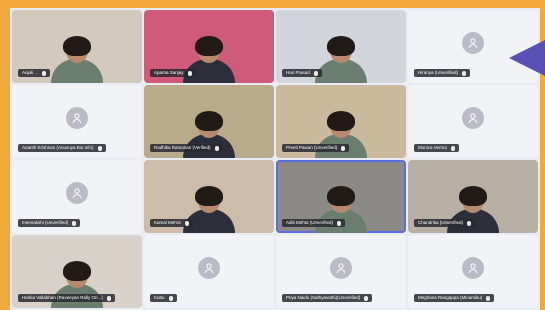  I want to click on participant-name-label: Hiranya (Unverified), so click(442, 73).